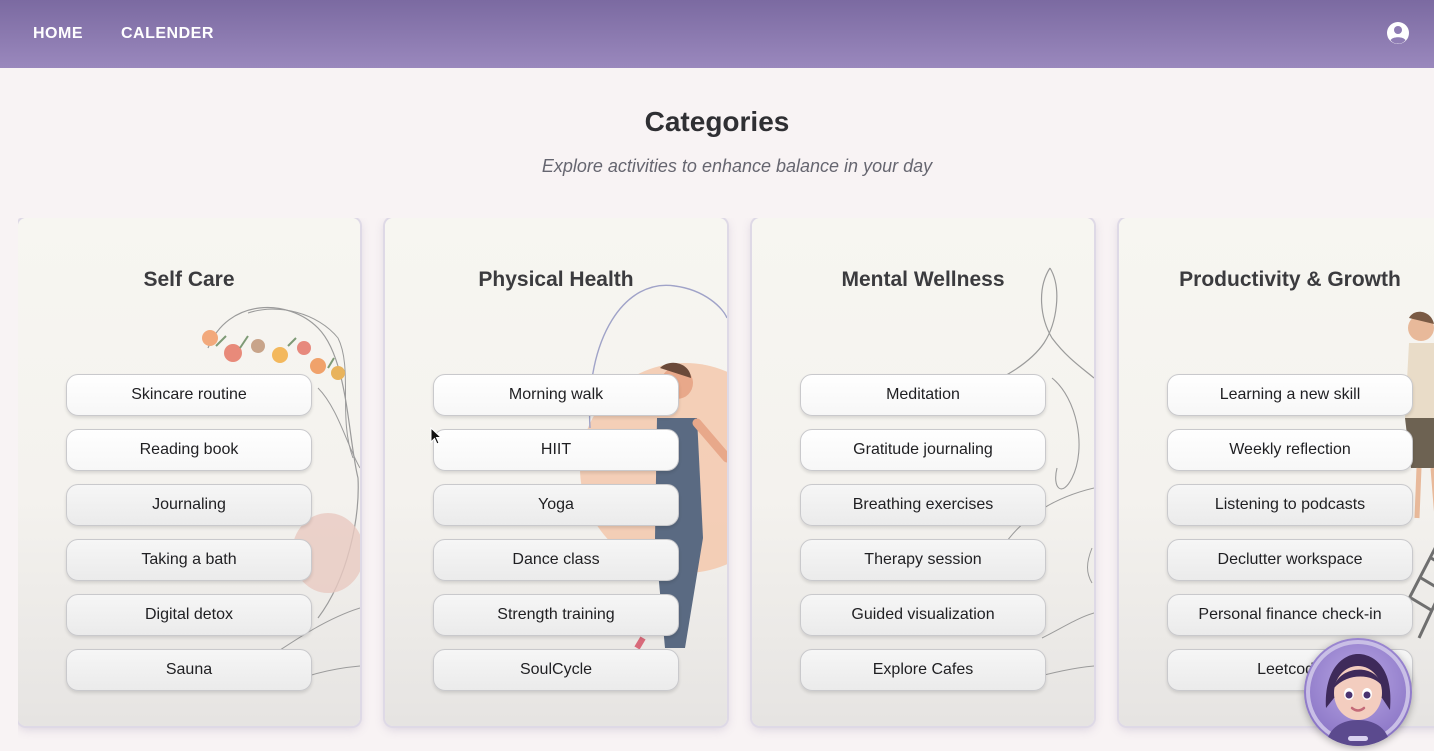 The width and height of the screenshot is (1434, 751). I want to click on activity-button: Gratitude journaling, so click(923, 450).